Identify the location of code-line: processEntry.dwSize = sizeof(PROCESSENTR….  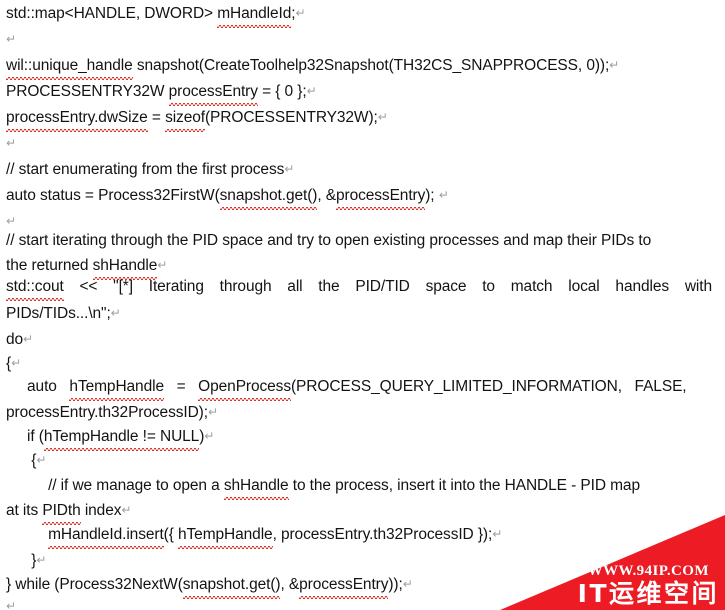
(362, 118).